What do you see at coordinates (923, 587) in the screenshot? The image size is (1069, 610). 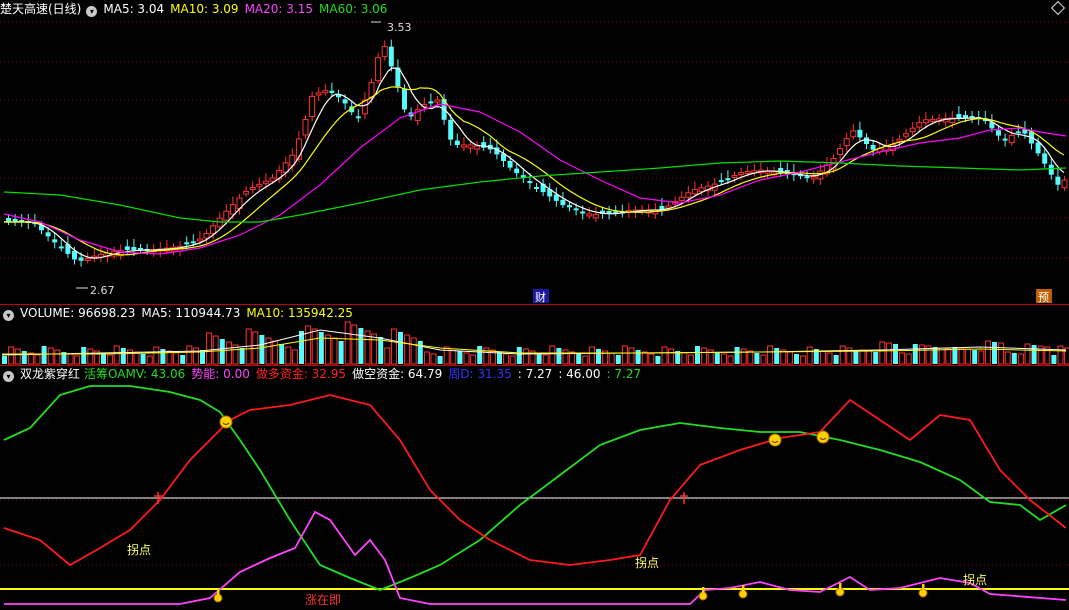 I see `pointer-hand-finger` at bounding box center [923, 587].